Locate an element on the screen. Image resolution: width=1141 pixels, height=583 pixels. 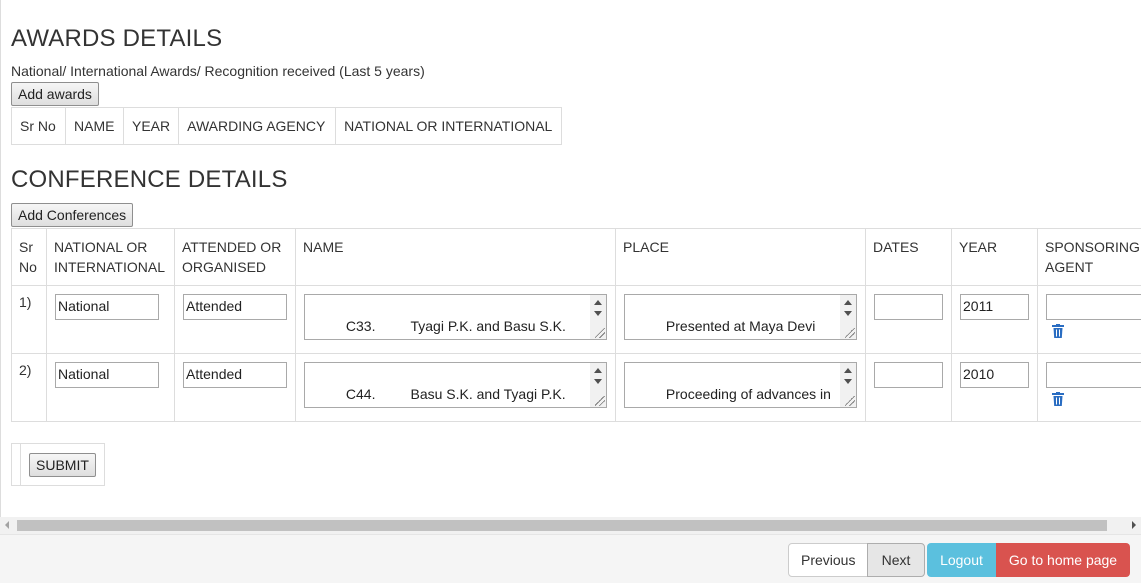
awards-section-title: AWARDS DETAILS is located at coordinates (116, 39).